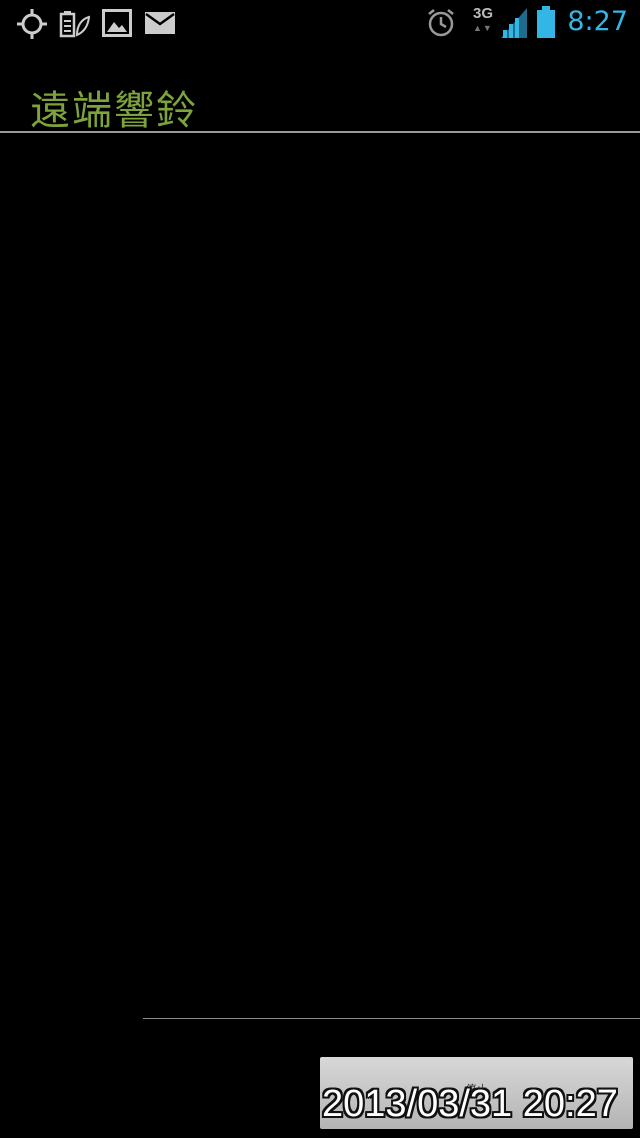 Image resolution: width=640 pixels, height=1138 pixels. Describe the element at coordinates (74, 26) in the screenshot. I see `battery-saver-icon` at that location.